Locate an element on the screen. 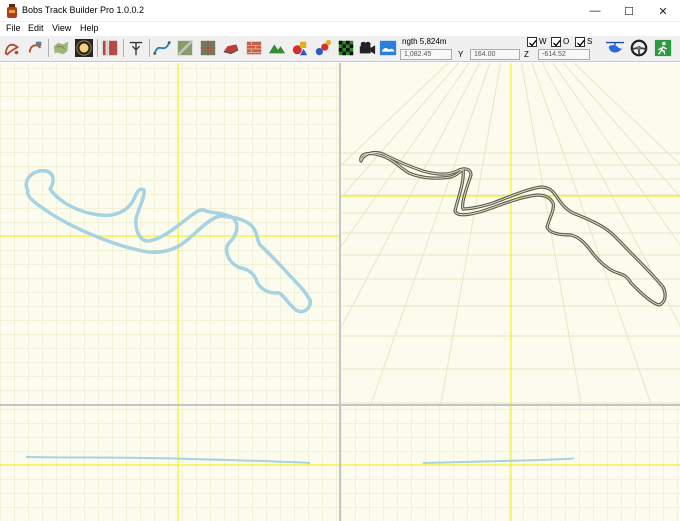  spline-curve-icon is located at coordinates (162, 48).